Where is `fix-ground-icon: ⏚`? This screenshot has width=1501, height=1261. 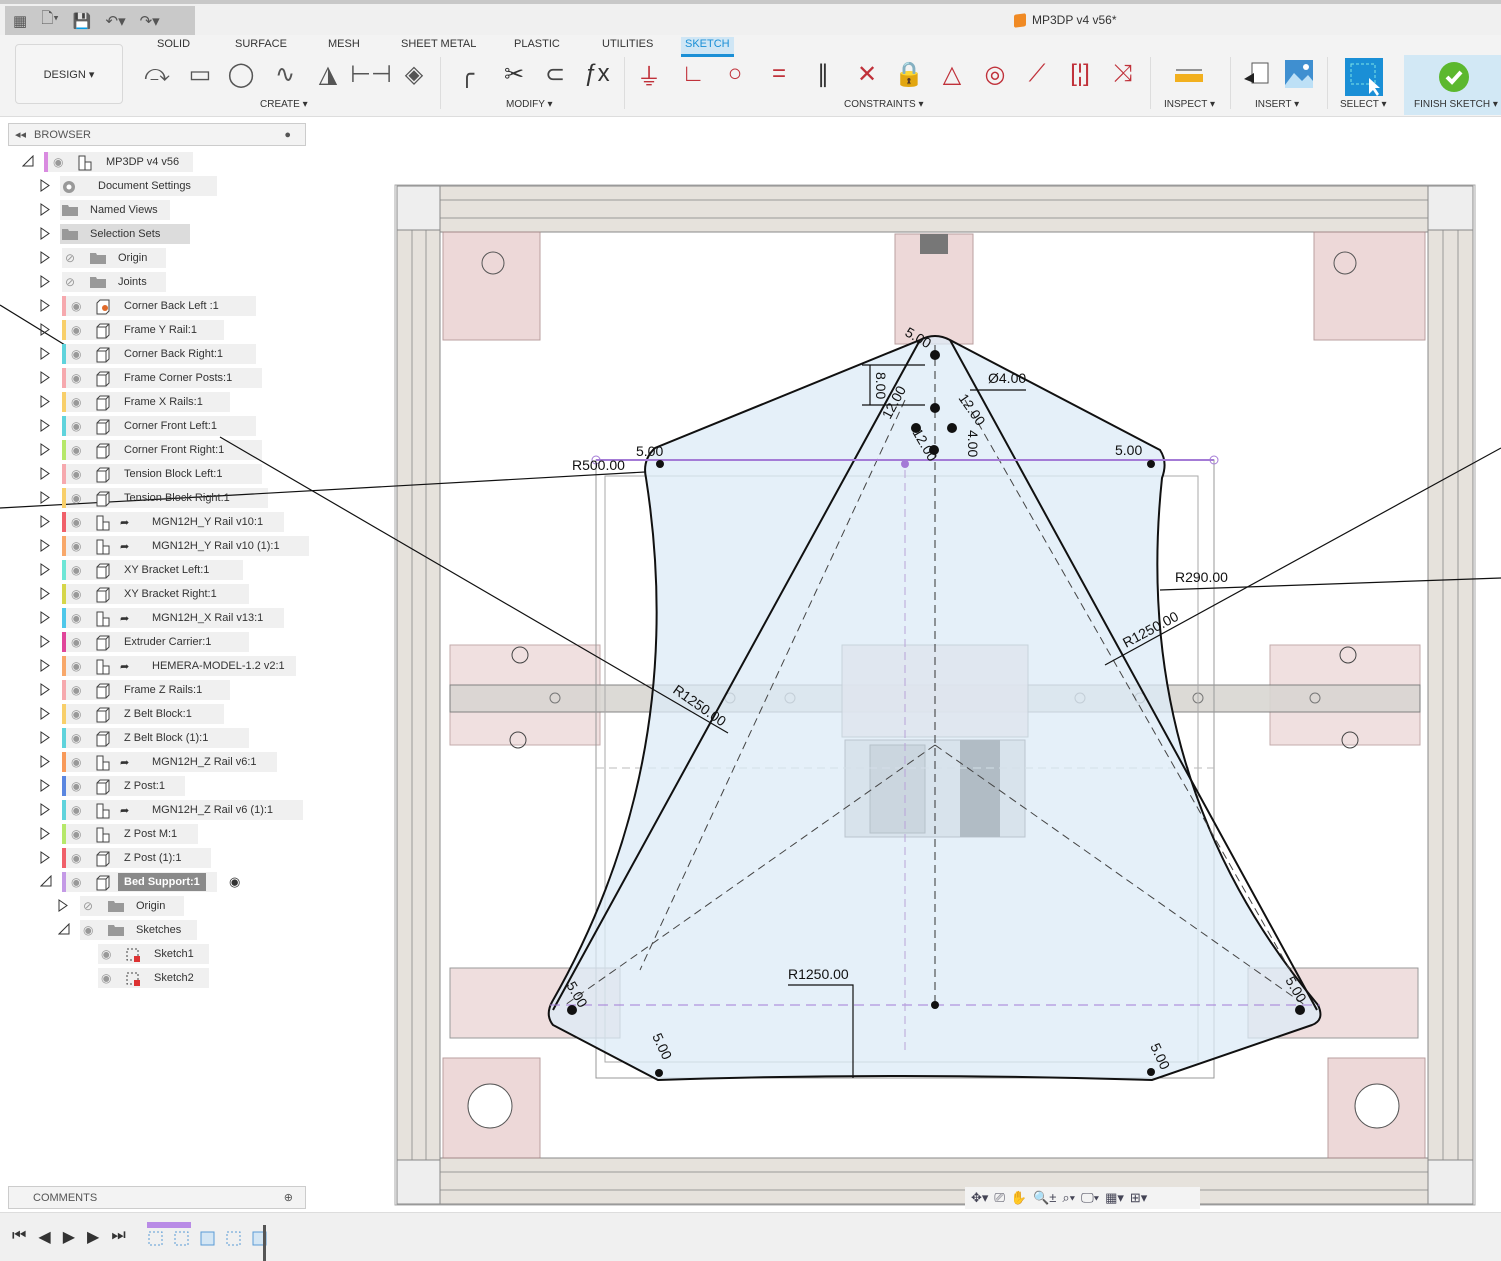 fix-ground-icon: ⏚ is located at coordinates (649, 74).